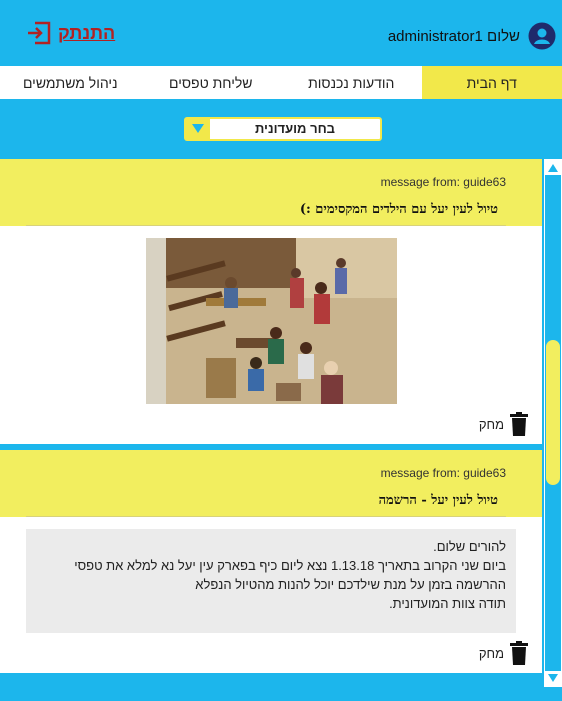  What do you see at coordinates (70, 82) in the screenshot?
I see `tab-user-management: ניהול משתמשים` at bounding box center [70, 82].